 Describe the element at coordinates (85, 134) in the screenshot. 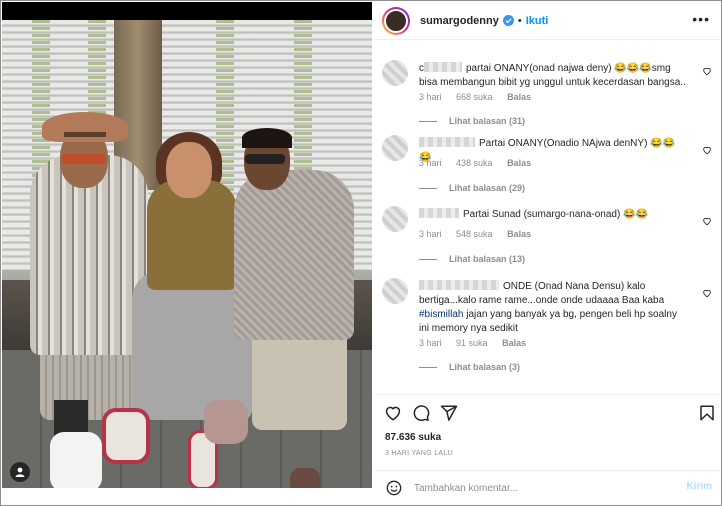

I see `person-left-hatband` at that location.